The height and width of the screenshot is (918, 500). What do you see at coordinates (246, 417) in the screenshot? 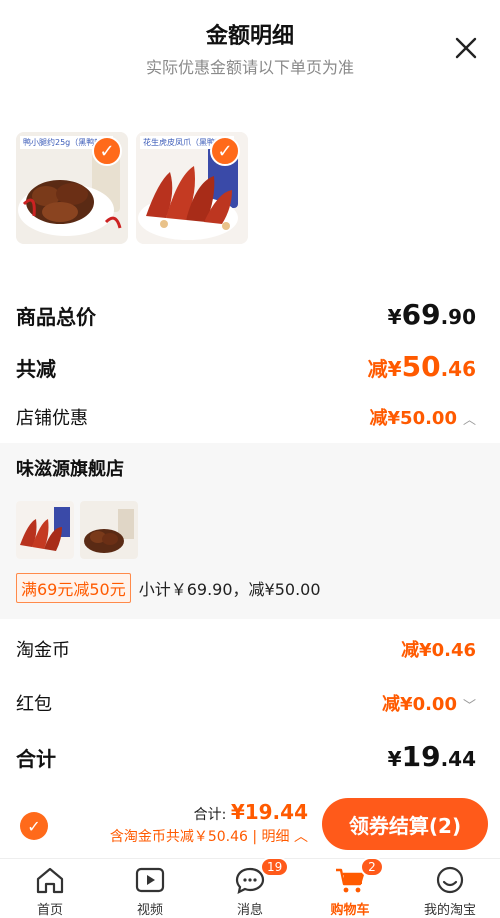
I see `shop-discount-row: 店铺优惠 减¥50.00 ︿` at bounding box center [246, 417].